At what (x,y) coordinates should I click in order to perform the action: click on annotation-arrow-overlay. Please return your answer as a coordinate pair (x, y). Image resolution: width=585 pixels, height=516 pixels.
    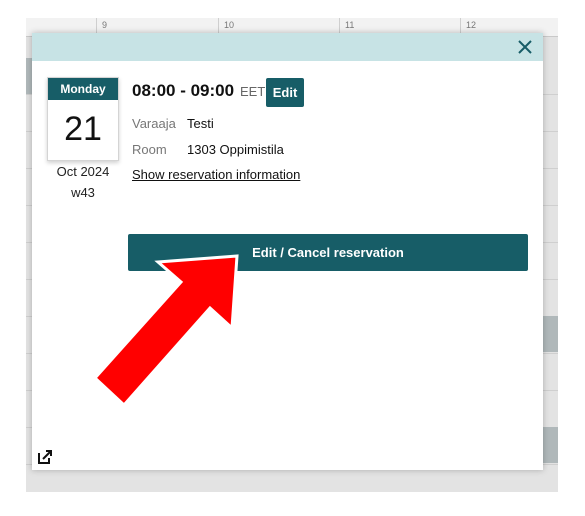
    Looking at the image, I should click on (165, 331).